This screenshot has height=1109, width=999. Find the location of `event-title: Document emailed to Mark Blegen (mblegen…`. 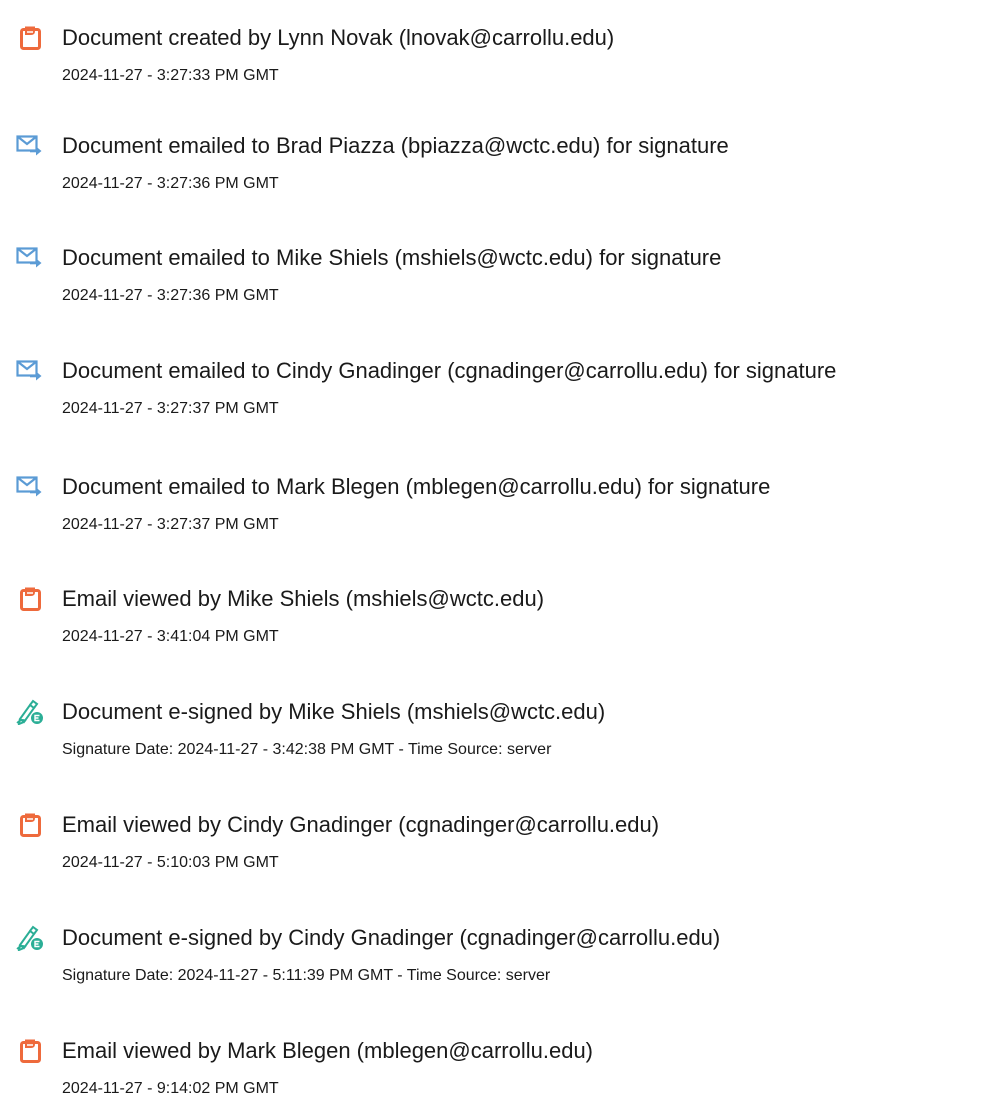

event-title: Document emailed to Mark Blegen (mblegen… is located at coordinates (416, 486).